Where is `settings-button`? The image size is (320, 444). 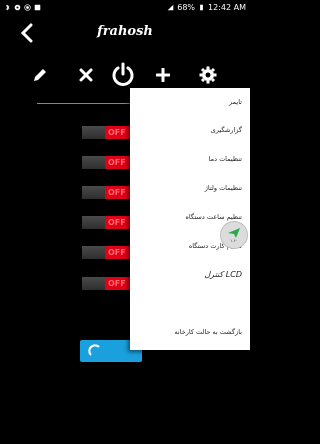
settings-button is located at coordinates (208, 75).